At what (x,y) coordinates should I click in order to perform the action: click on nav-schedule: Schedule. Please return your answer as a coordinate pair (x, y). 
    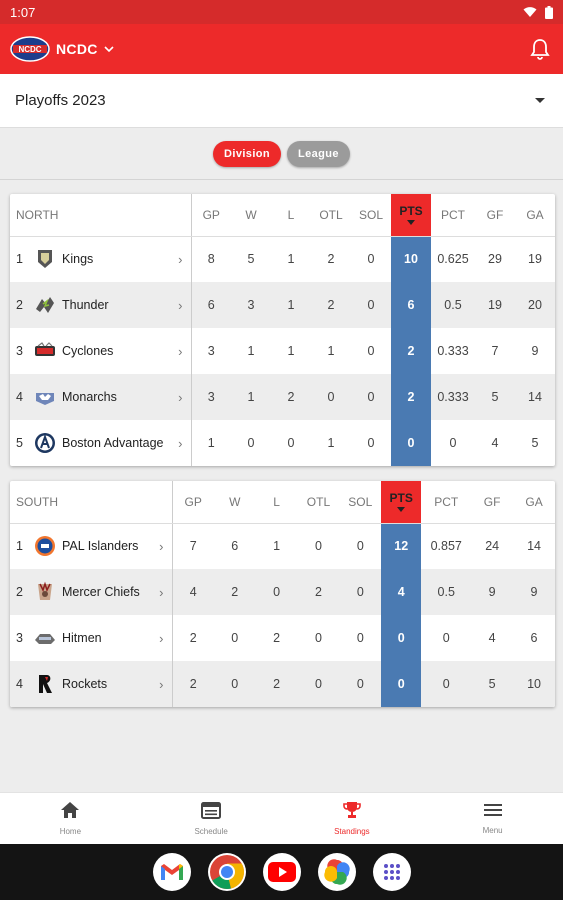
    Looking at the image, I should click on (211, 818).